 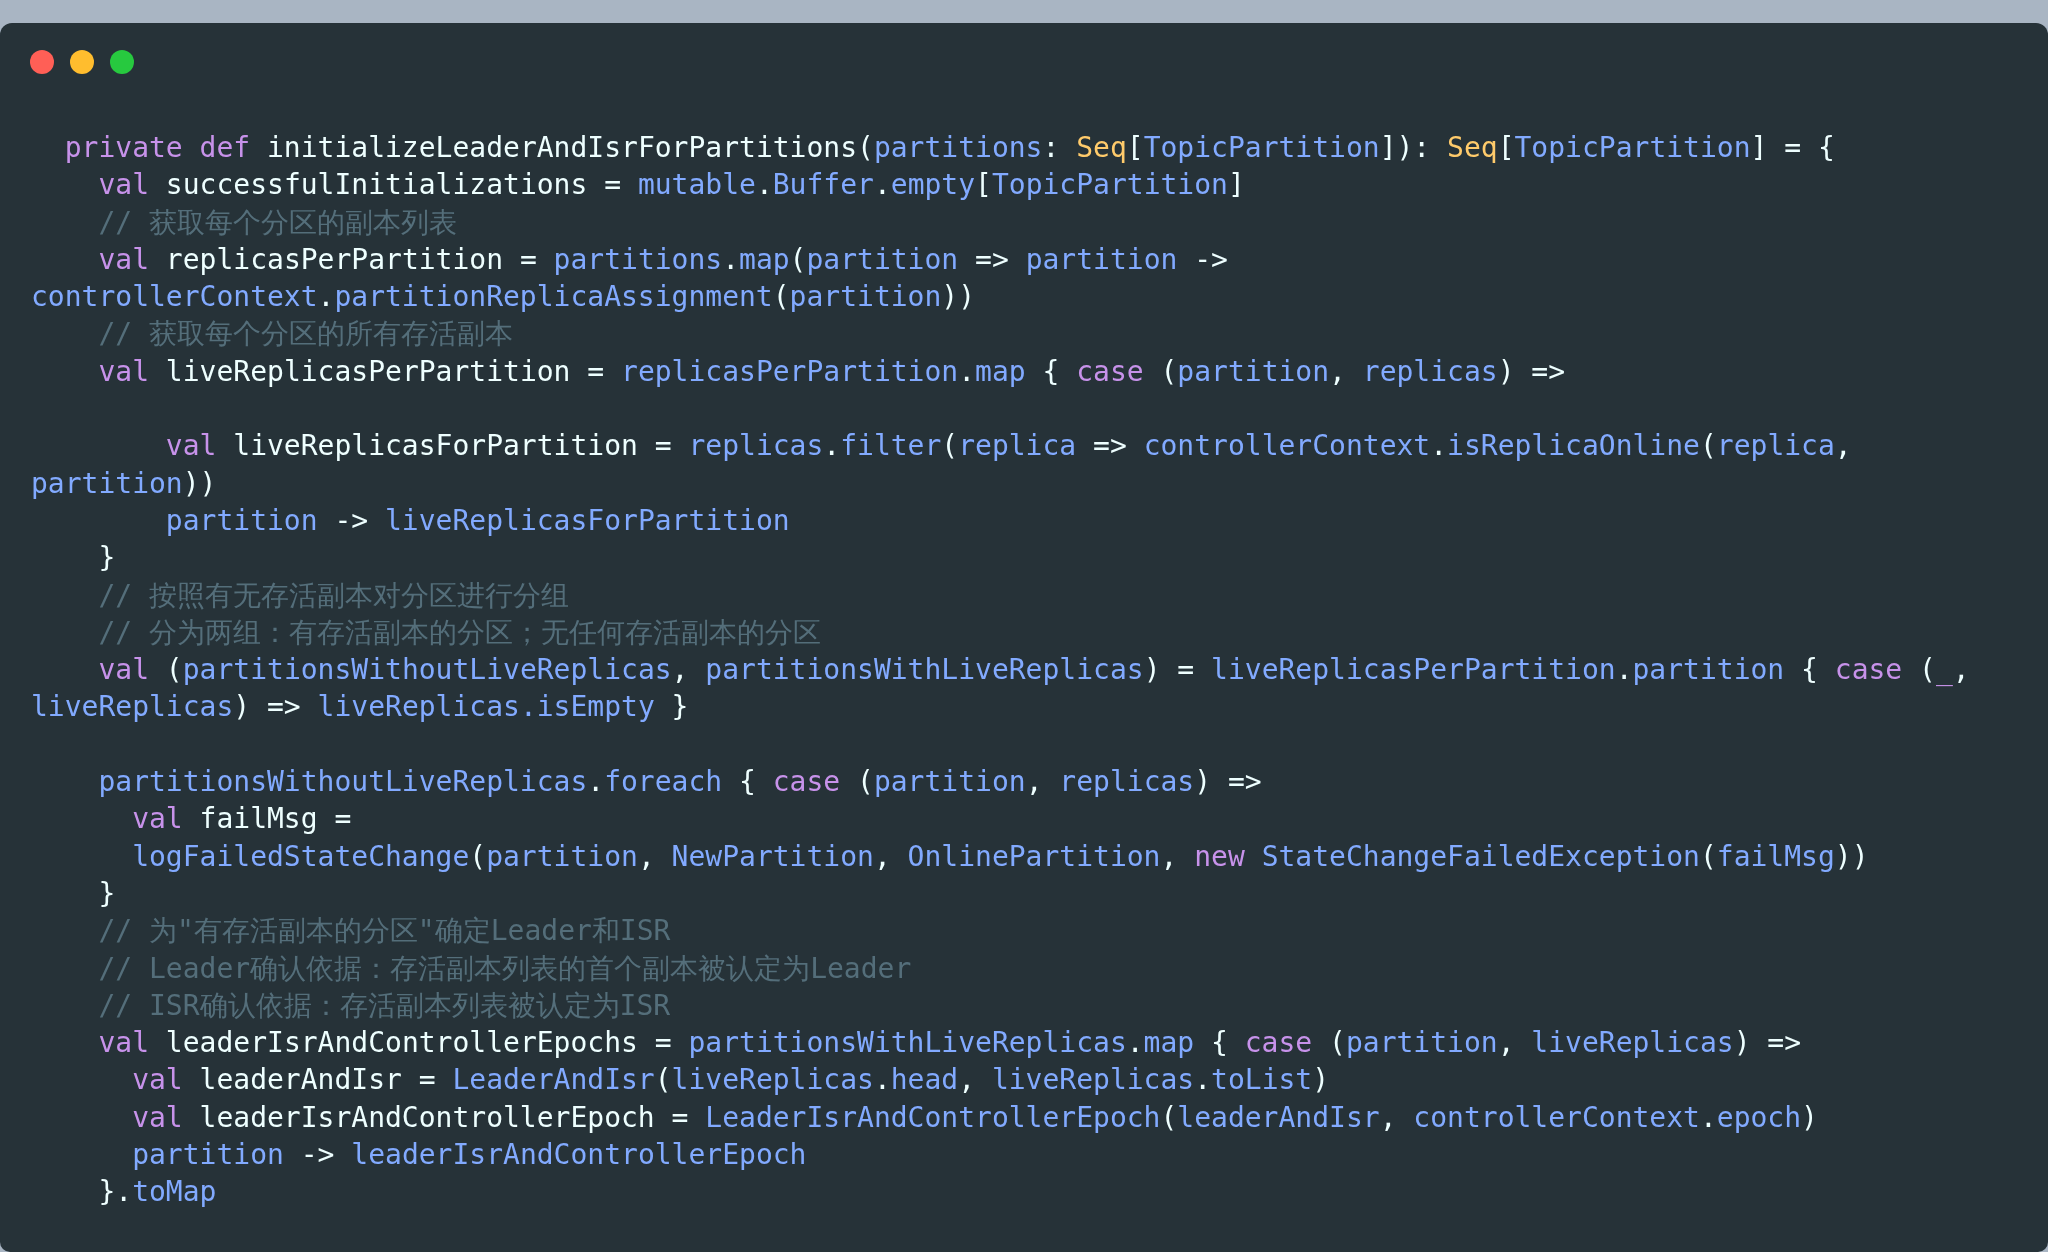 I want to click on code-line: val leaderIsrAndControllerEpochs = partitionsWithLiveReplicas.map { case (partition, liveReplicas) =>, so click(x=949, y=1043).